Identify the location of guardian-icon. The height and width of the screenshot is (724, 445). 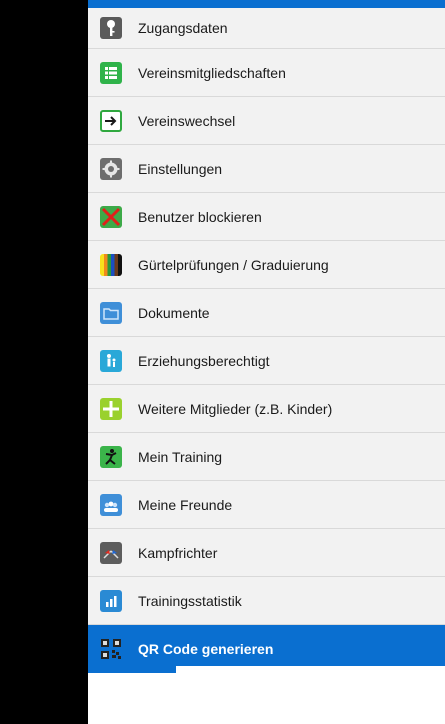
(111, 360).